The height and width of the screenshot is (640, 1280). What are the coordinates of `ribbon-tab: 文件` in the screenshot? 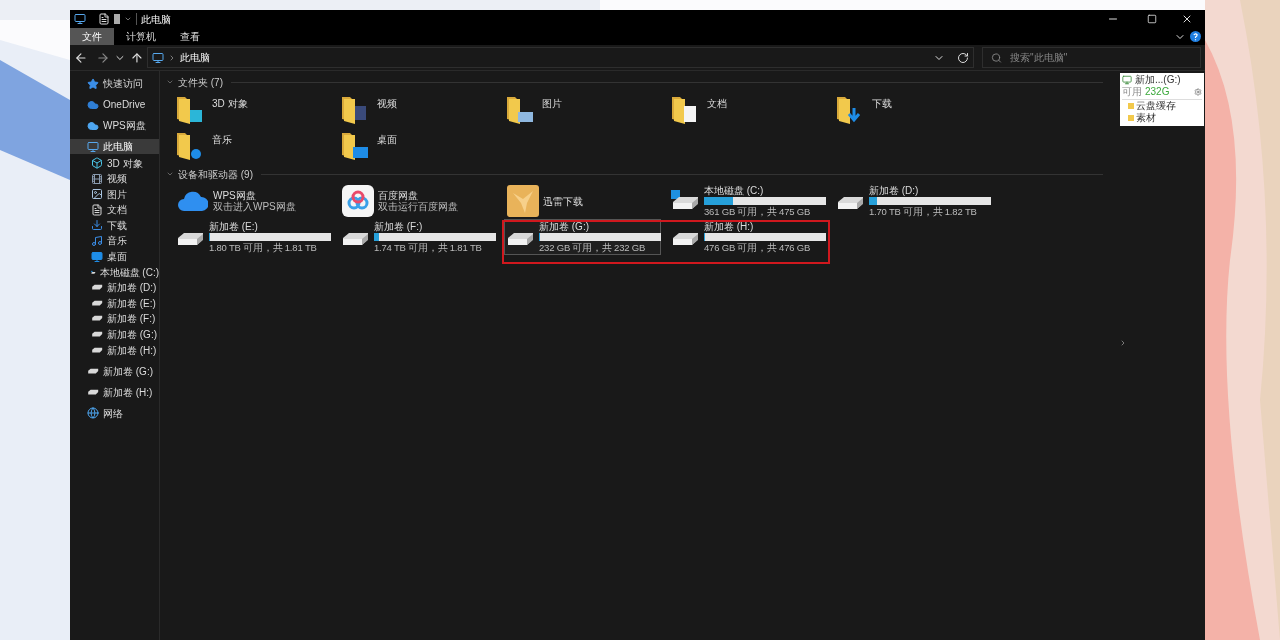 It's located at (92, 36).